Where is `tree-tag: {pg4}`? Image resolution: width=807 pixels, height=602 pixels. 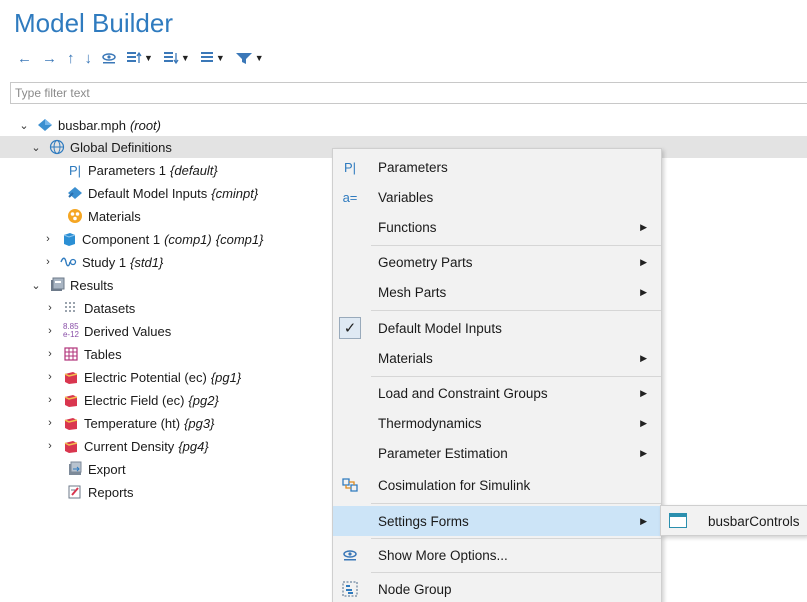 tree-tag: {pg4} is located at coordinates (193, 446).